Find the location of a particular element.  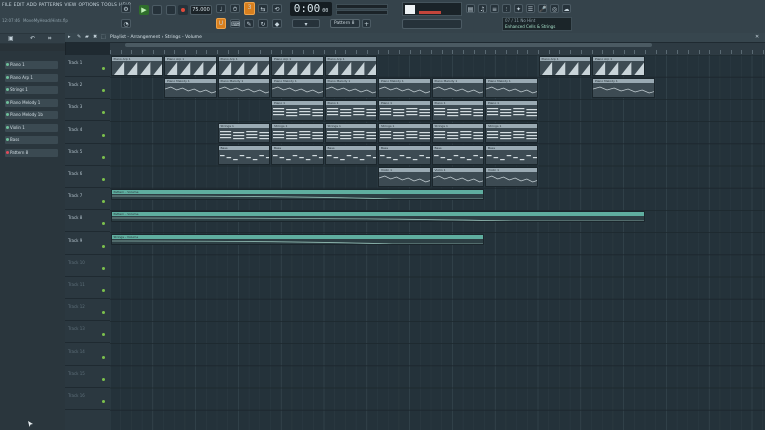

step-edit-icon: ✎ is located at coordinates (249, 23).